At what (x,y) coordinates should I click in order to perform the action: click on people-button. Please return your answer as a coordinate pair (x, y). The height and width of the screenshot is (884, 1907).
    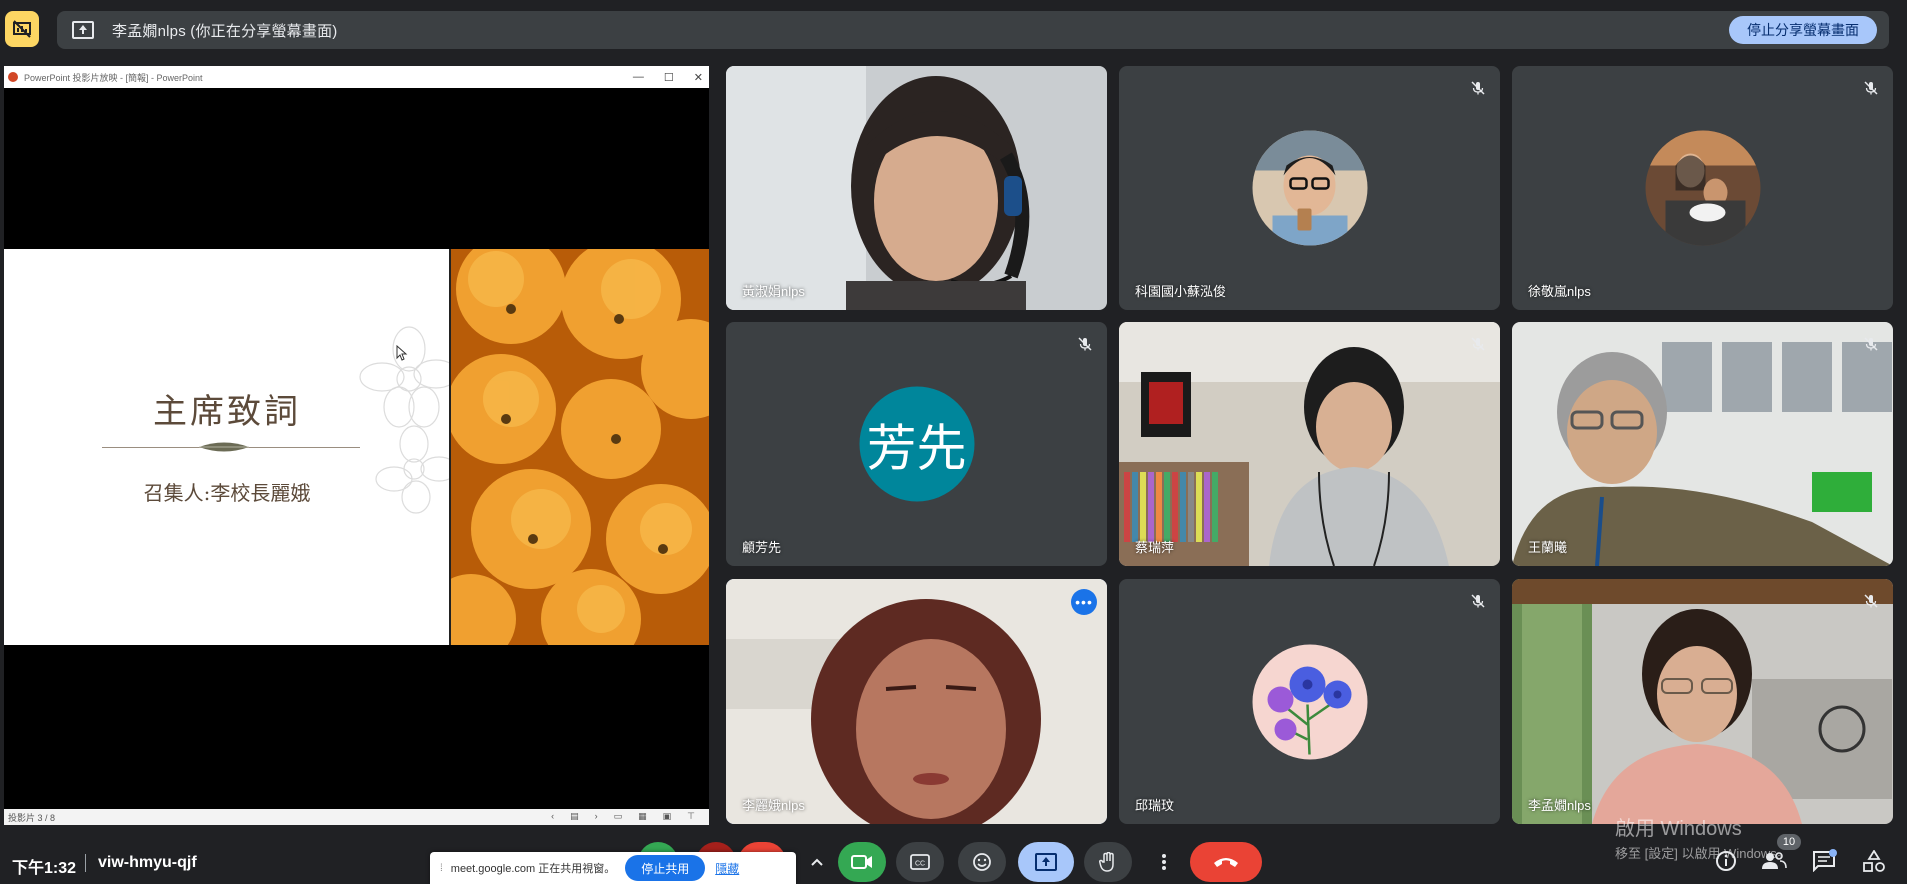
    Looking at the image, I should click on (1774, 863).